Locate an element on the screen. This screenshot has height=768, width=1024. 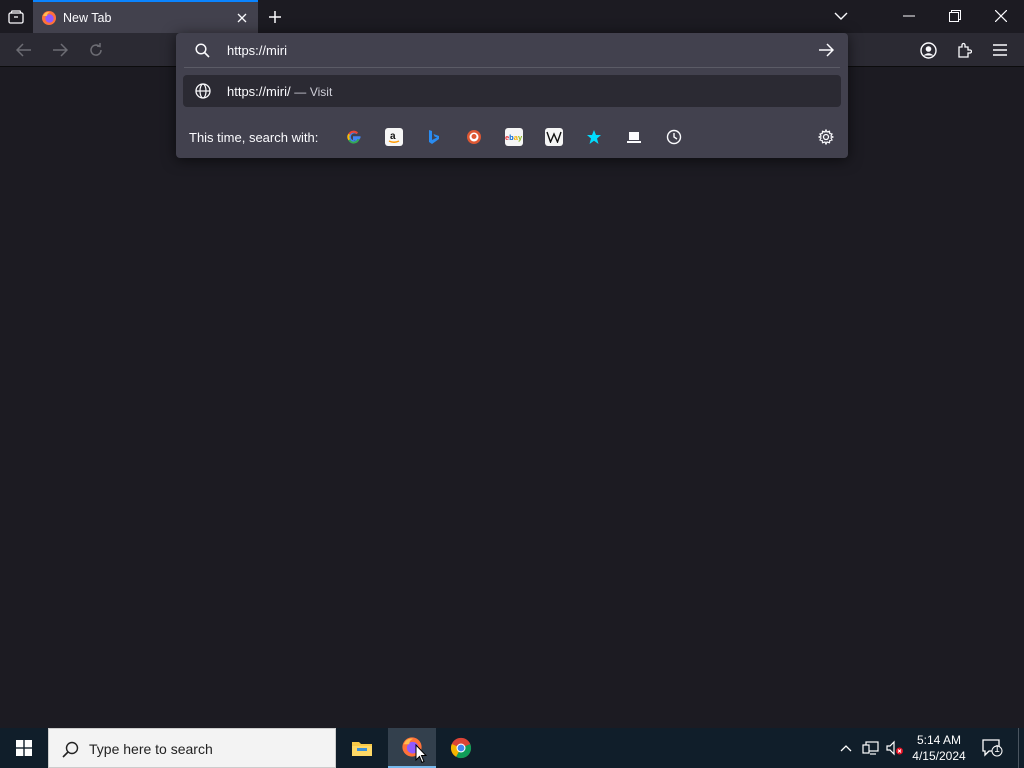
volume-muted-icon is located at coordinates (895, 748).